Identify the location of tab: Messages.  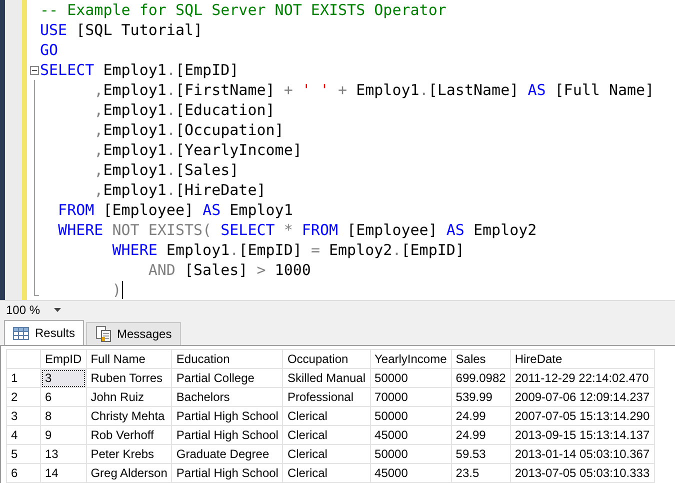
(133, 333).